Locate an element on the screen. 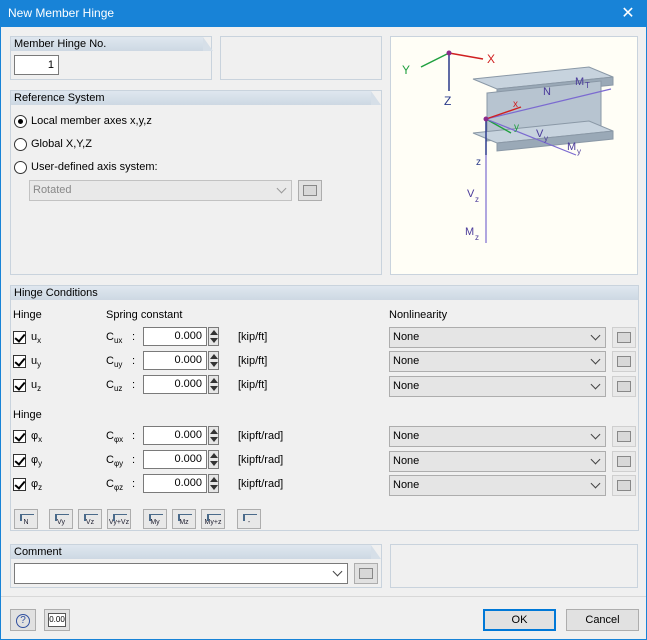 The width and height of the screenshot is (647, 640). moment-label-Mz-sub: z is located at coordinates (477, 237).